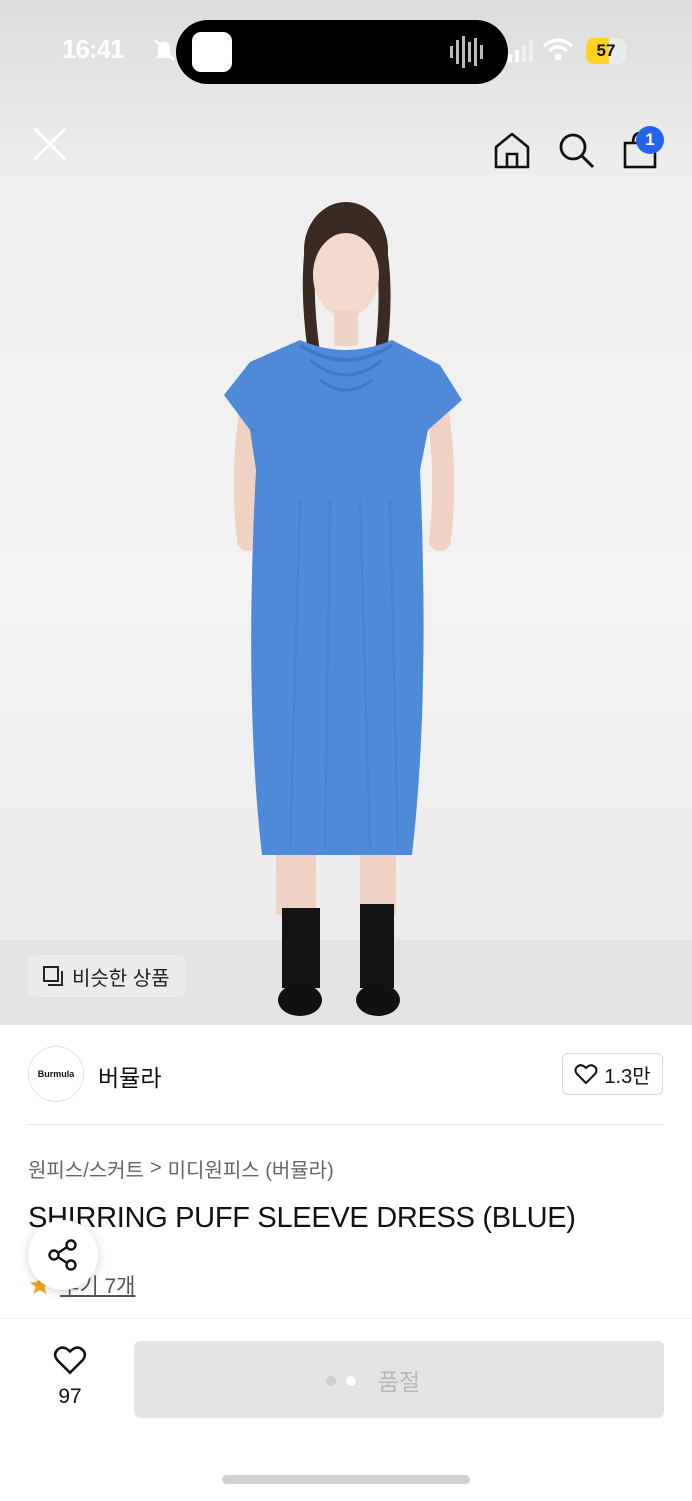  I want to click on battery-percent: 57, so click(606, 50).